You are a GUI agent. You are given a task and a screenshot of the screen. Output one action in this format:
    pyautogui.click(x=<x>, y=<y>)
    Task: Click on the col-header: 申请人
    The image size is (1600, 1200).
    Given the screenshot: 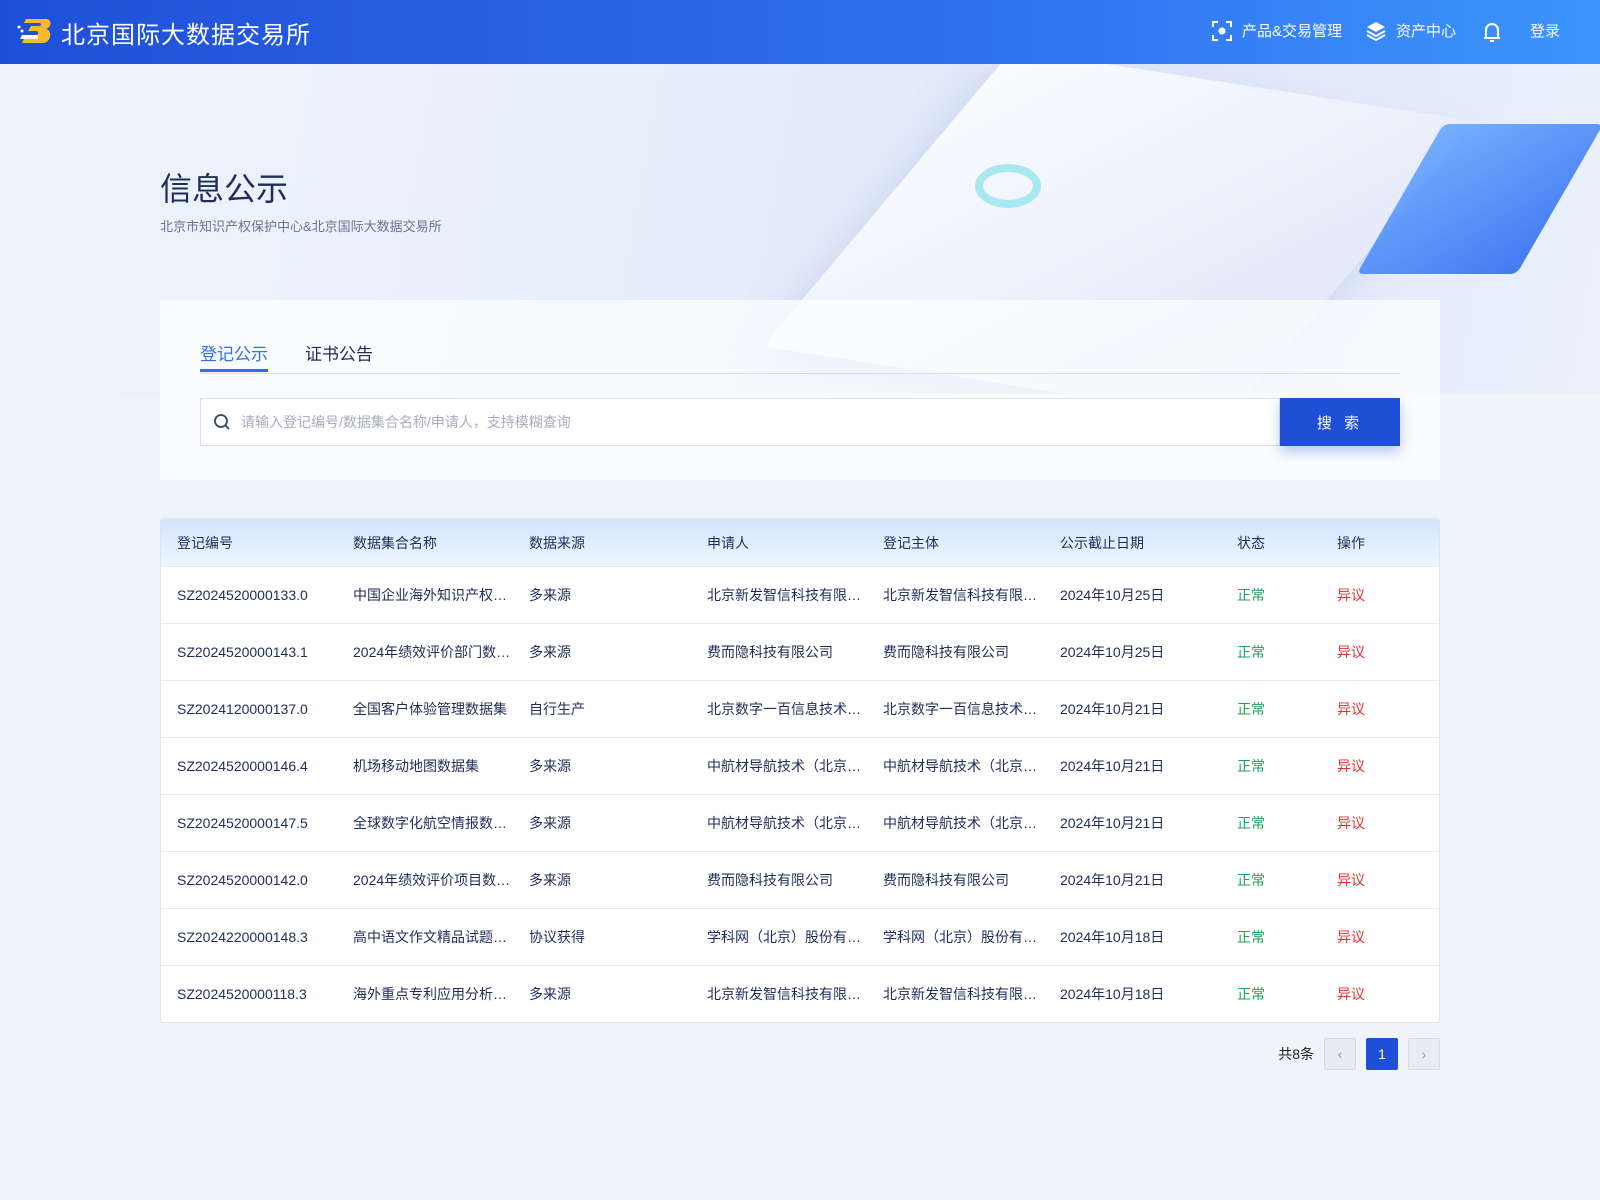 What is the action you would take?
    pyautogui.click(x=728, y=542)
    